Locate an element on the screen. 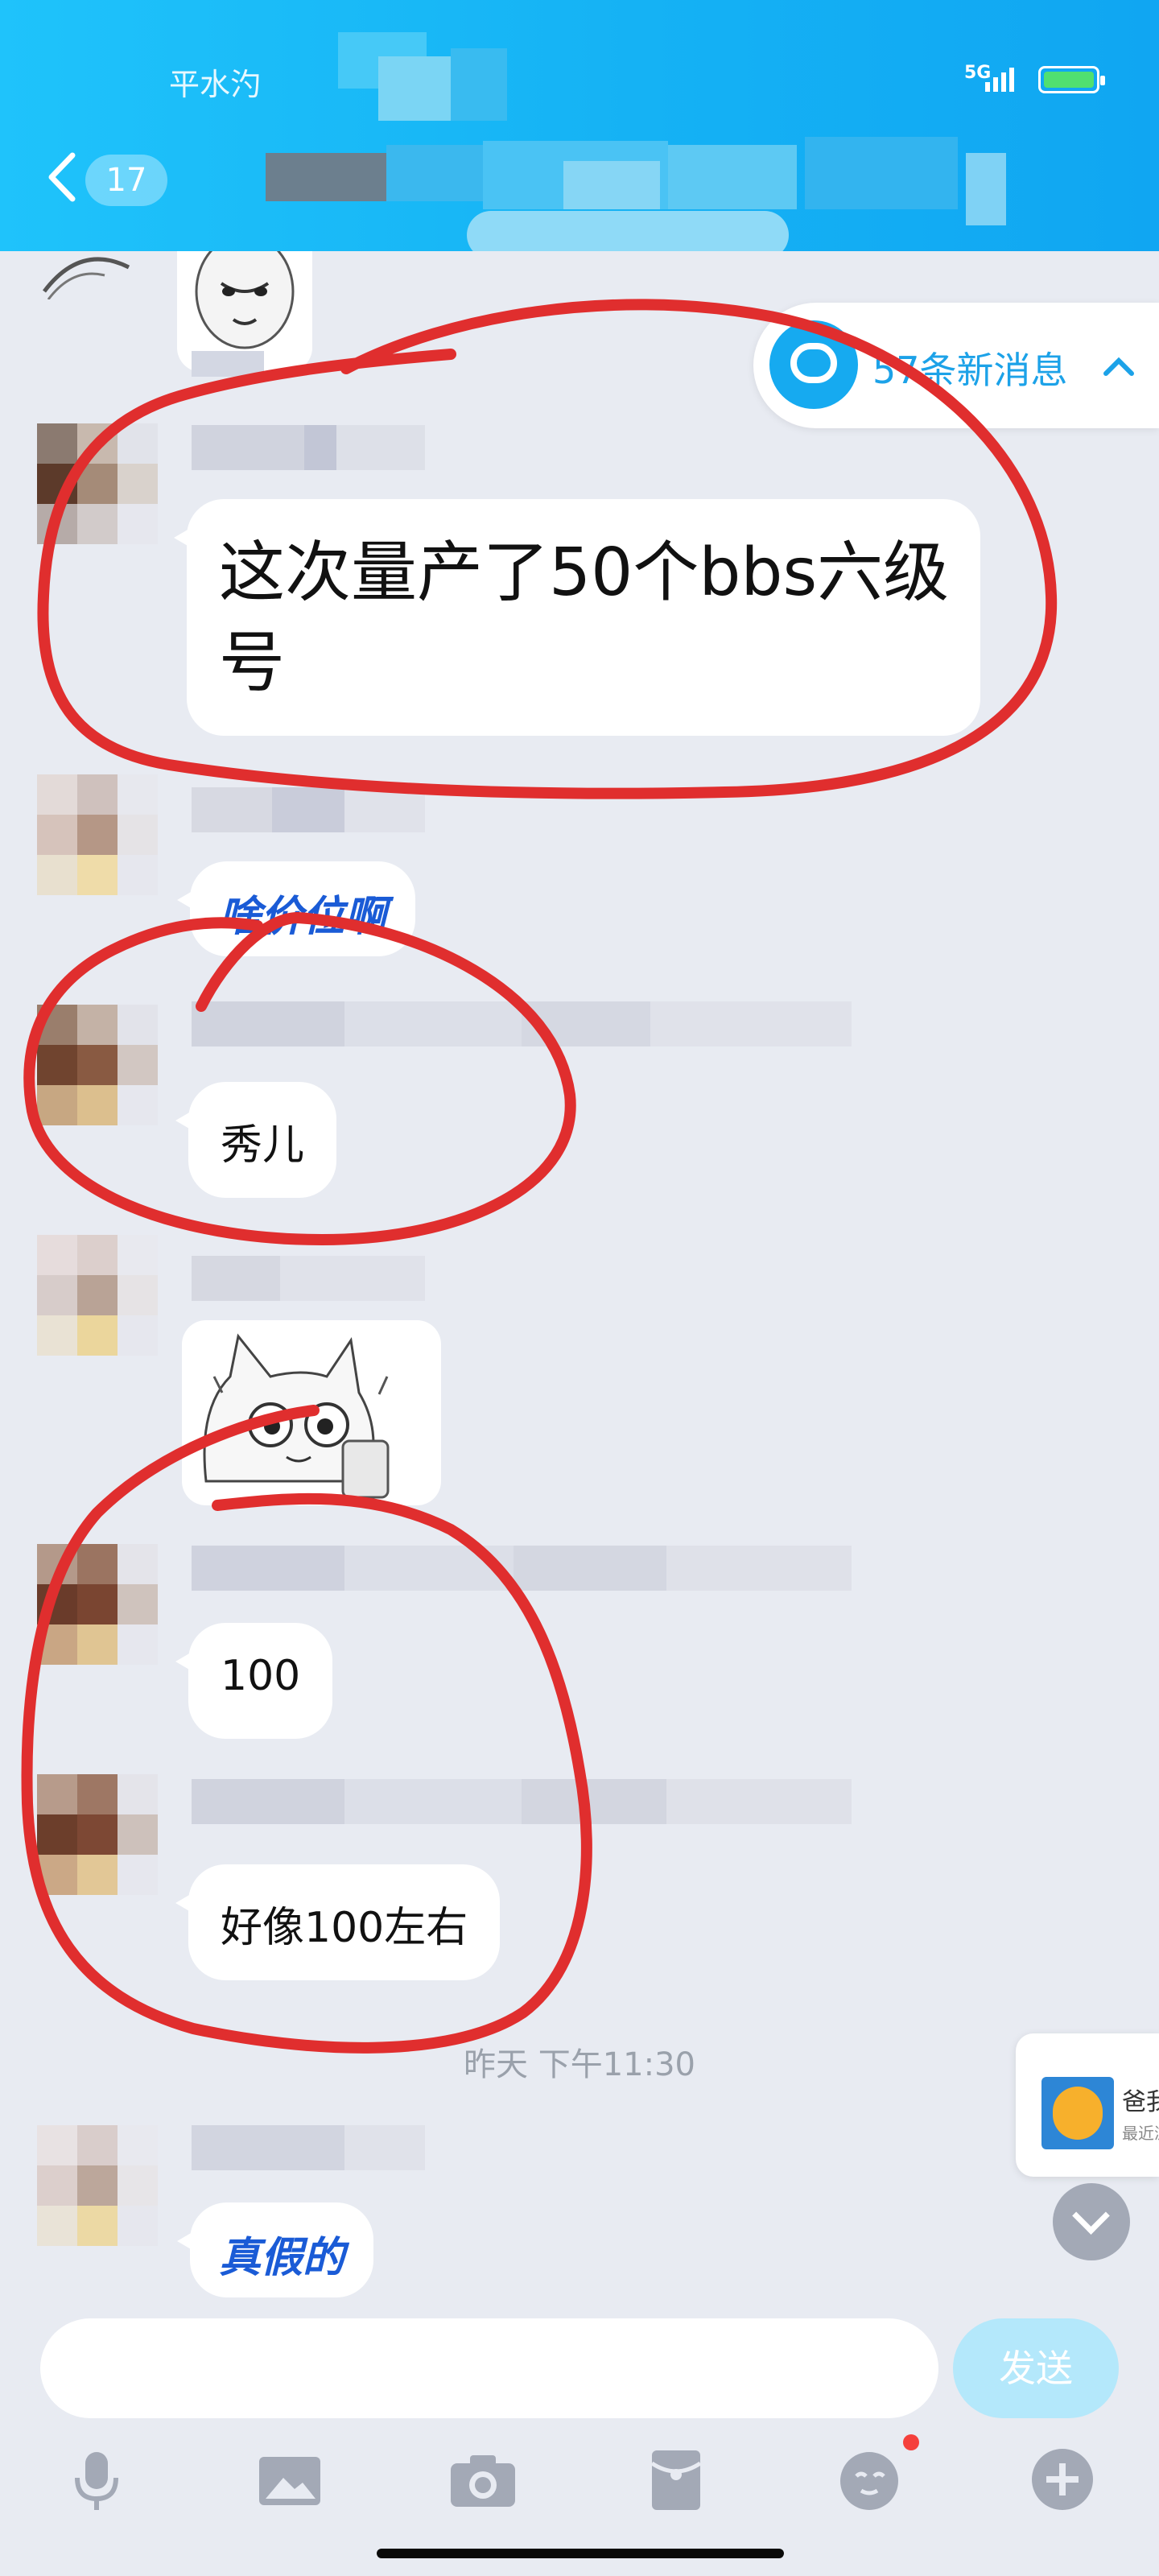  chat-bubble-icon is located at coordinates (813, 364).